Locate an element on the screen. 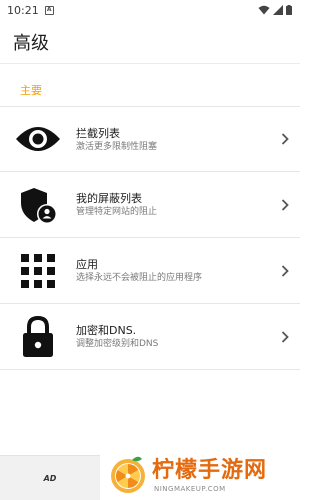 This screenshot has height=500, width=320. settings-item-blocklists: 拦截列表 激活更多限制性阻塞 is located at coordinates (150, 139).